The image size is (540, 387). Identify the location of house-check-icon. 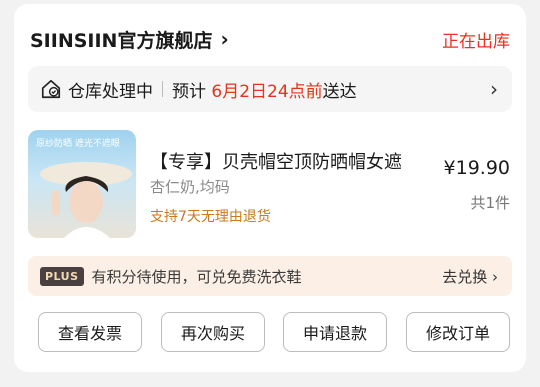
(51, 89).